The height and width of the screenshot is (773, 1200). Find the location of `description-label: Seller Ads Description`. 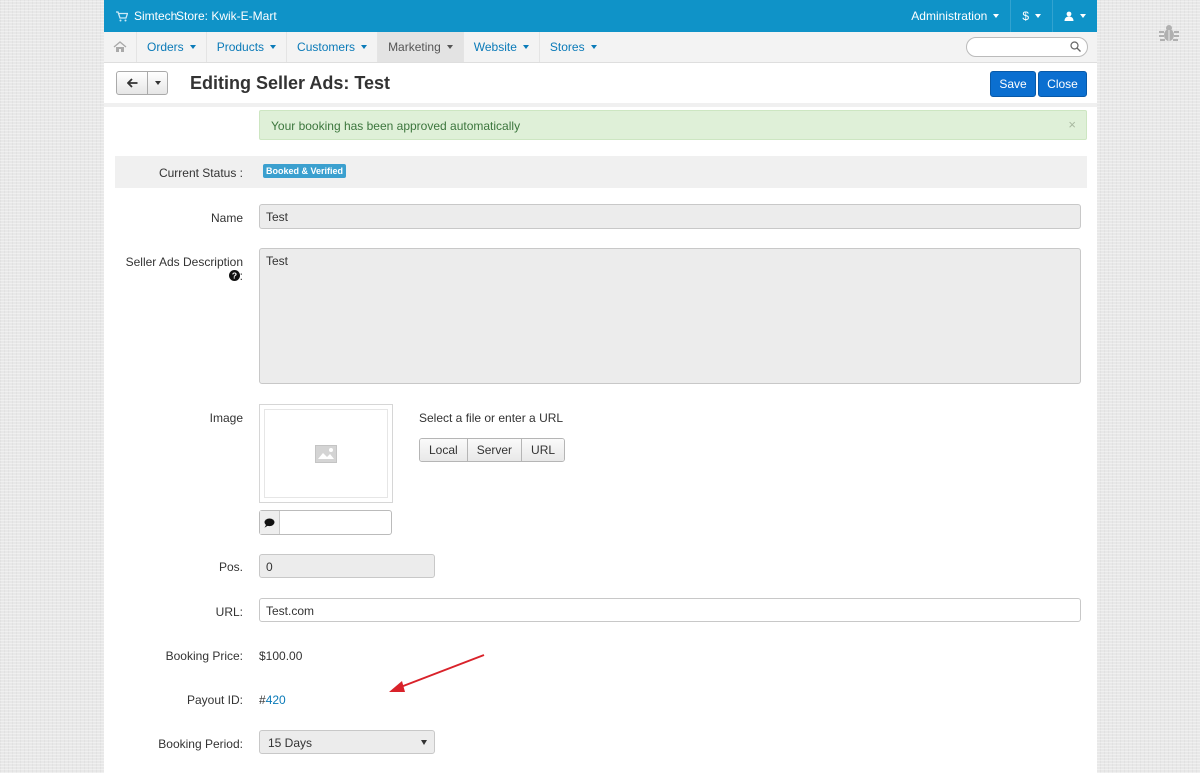

description-label: Seller Ads Description is located at coordinates (184, 262).